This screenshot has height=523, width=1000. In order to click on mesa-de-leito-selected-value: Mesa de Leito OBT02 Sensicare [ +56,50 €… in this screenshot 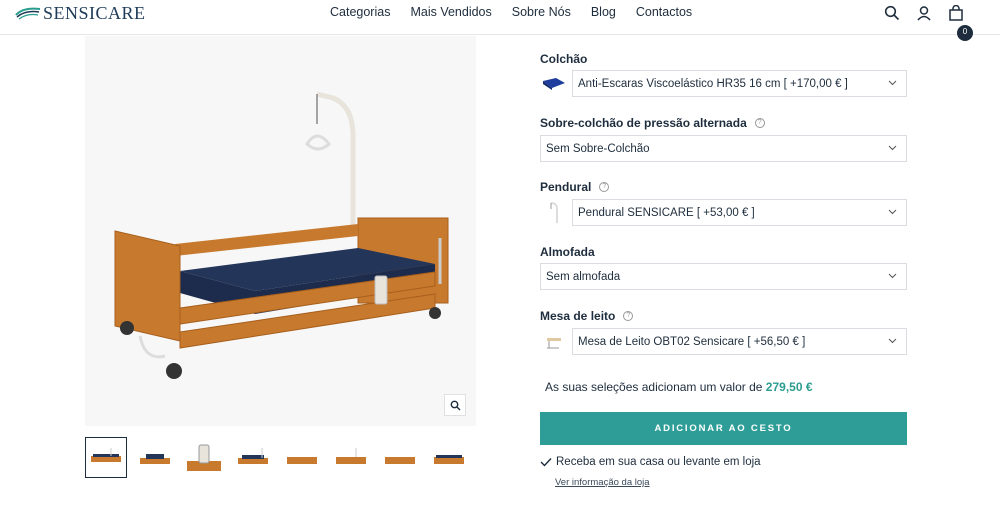, I will do `click(692, 341)`.